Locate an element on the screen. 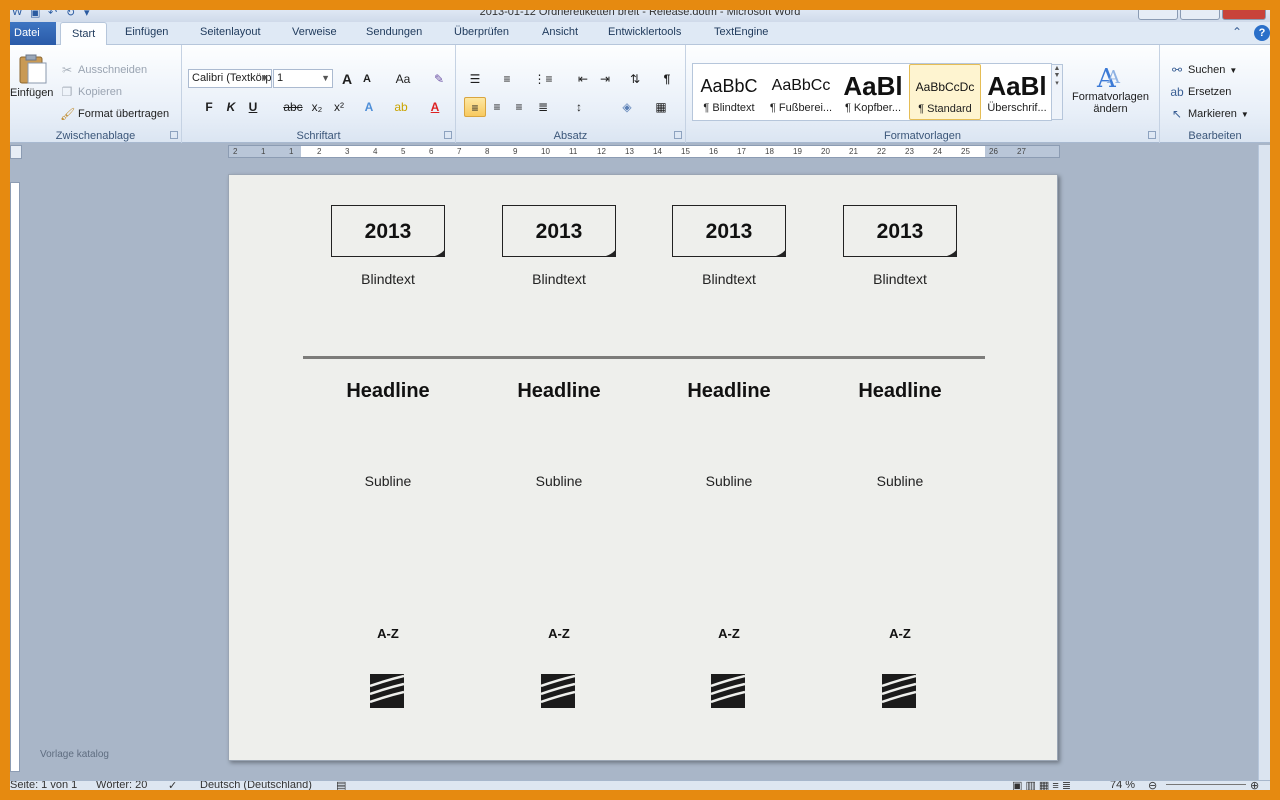 The width and height of the screenshot is (1280, 800). paragraph-launcher-button is located at coordinates (678, 135).